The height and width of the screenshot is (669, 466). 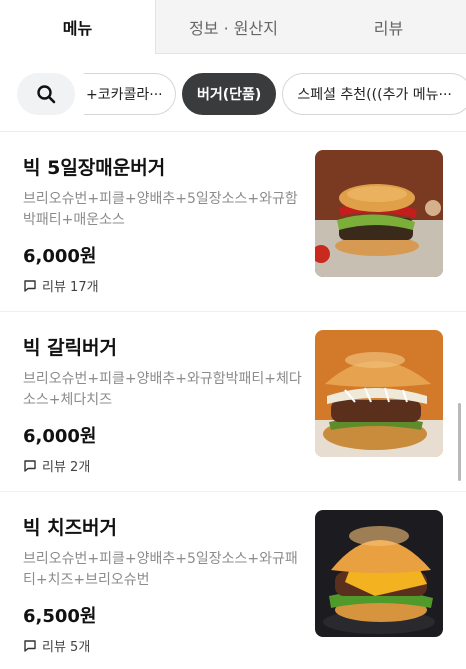 What do you see at coordinates (70, 348) in the screenshot?
I see `menu-item-name: 빅 갈릭버거` at bounding box center [70, 348].